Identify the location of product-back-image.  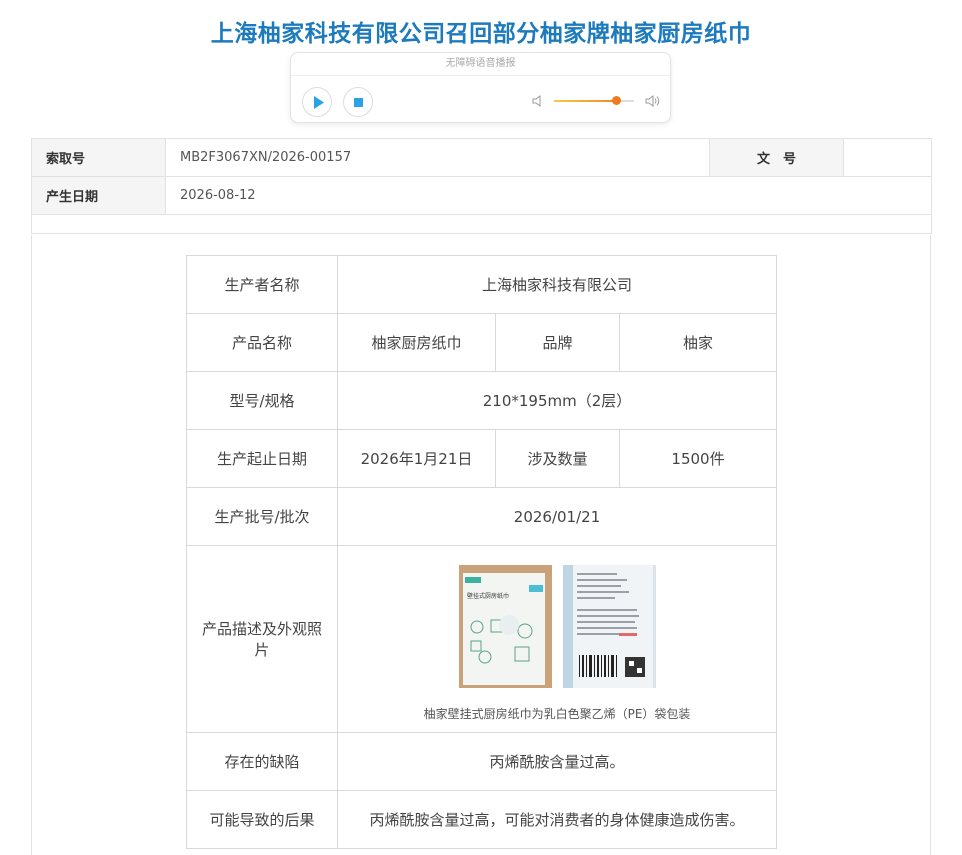
(609, 626).